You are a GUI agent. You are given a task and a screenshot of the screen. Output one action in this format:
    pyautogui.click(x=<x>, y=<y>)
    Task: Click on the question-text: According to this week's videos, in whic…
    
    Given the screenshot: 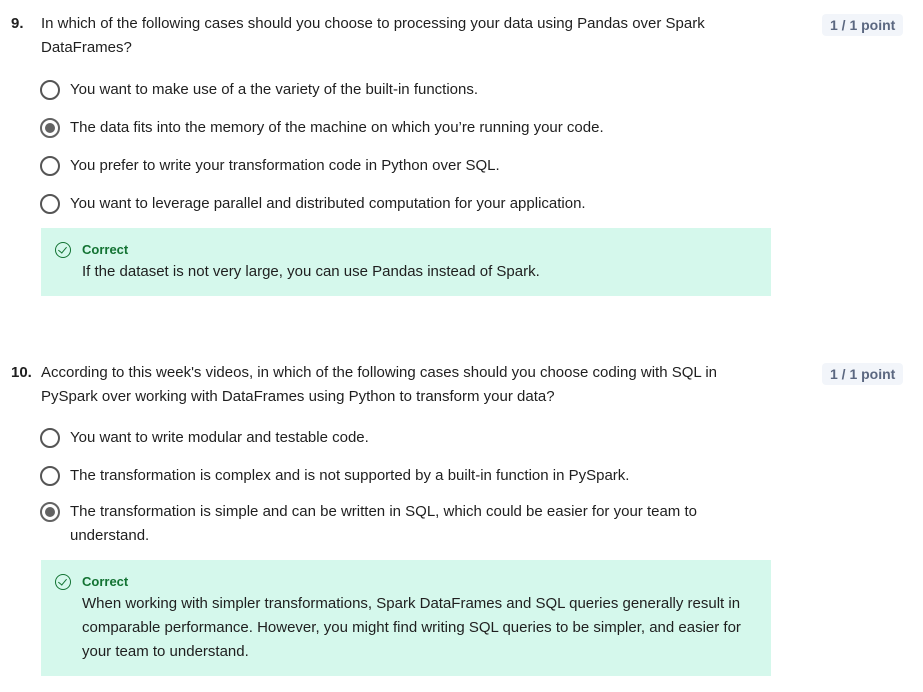 What is the action you would take?
    pyautogui.click(x=379, y=384)
    